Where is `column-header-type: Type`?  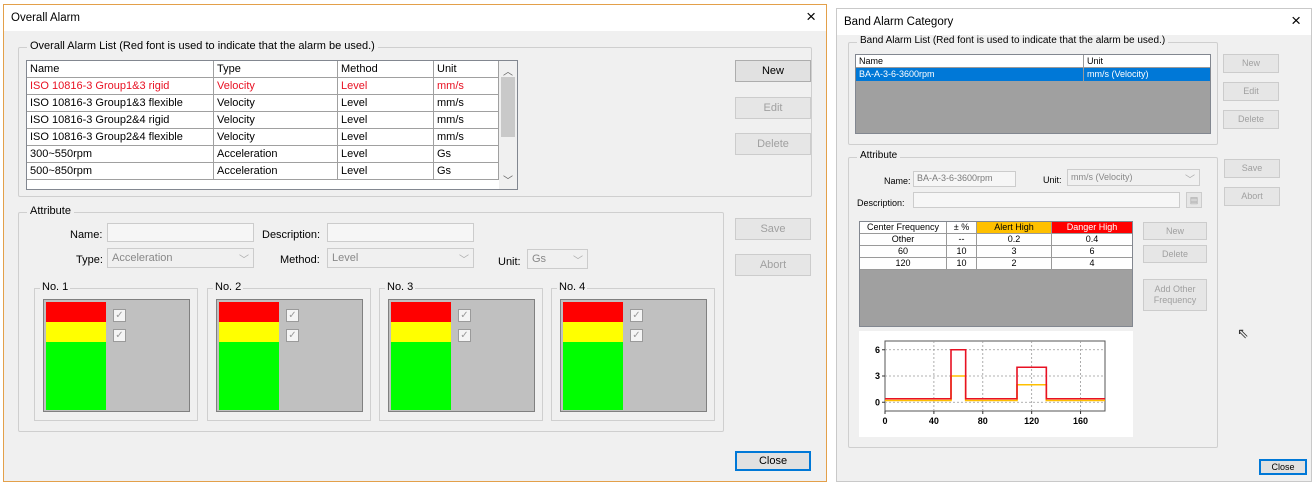
column-header-type: Type is located at coordinates (276, 69).